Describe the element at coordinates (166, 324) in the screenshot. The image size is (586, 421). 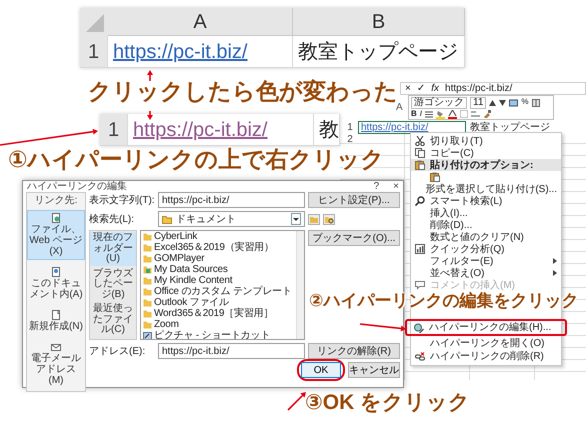
I see `file-name: Zoom` at that location.